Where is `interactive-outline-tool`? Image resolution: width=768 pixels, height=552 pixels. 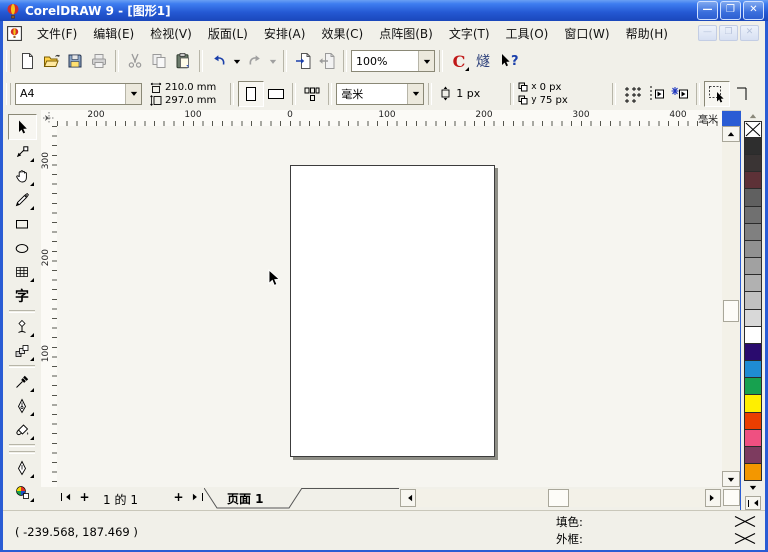
interactive-outline-tool is located at coordinates (22, 468).